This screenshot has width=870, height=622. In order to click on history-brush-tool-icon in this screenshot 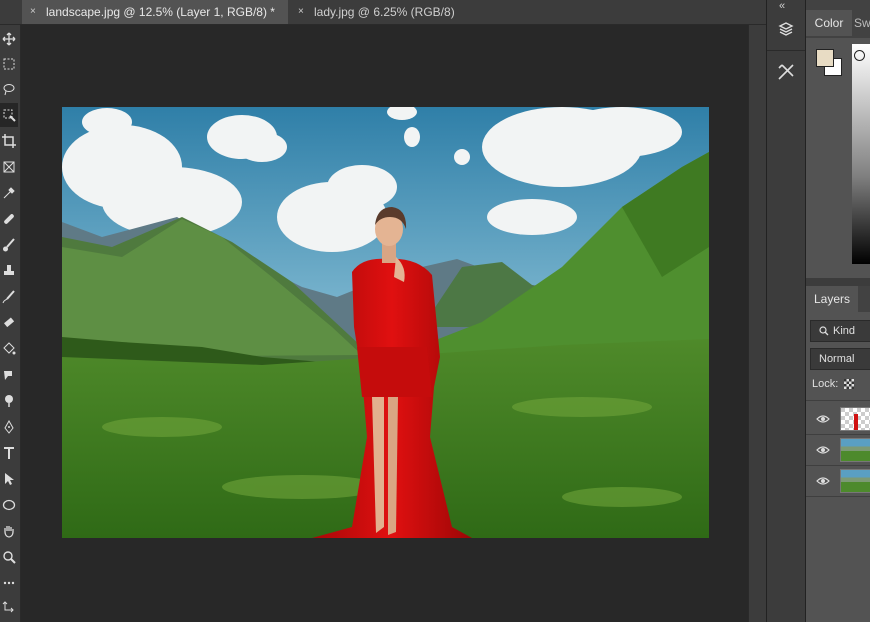, I will do `click(9, 297)`.